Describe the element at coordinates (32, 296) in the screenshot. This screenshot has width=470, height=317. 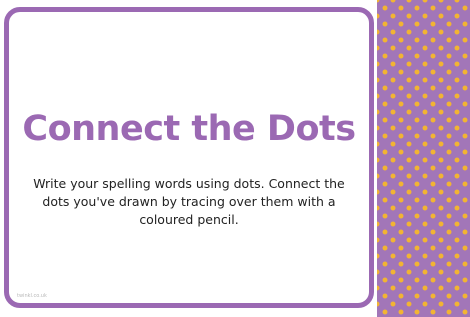
I see `footer-watermark: twinkl.co.uk` at that location.